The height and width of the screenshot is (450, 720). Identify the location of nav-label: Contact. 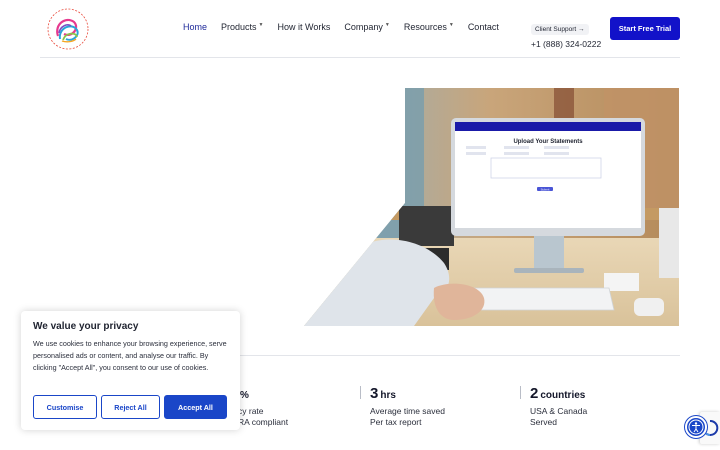
(483, 27).